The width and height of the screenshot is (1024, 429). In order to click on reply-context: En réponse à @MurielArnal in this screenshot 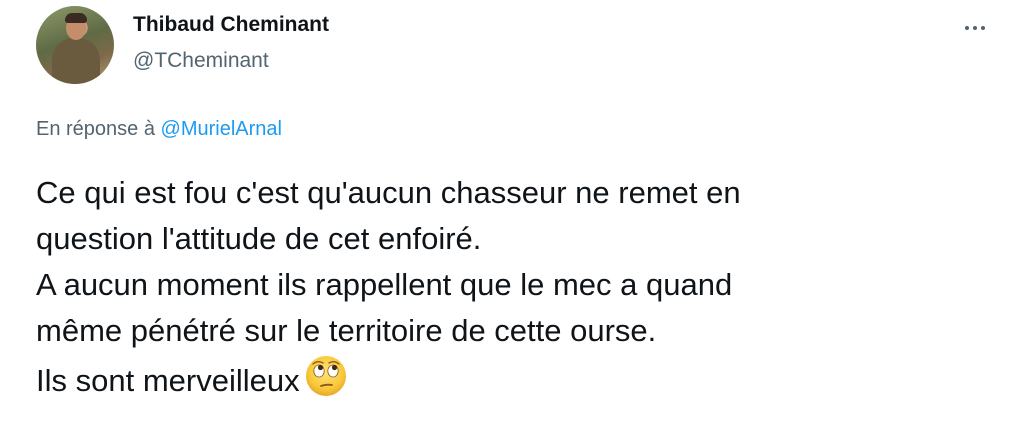, I will do `click(159, 129)`.